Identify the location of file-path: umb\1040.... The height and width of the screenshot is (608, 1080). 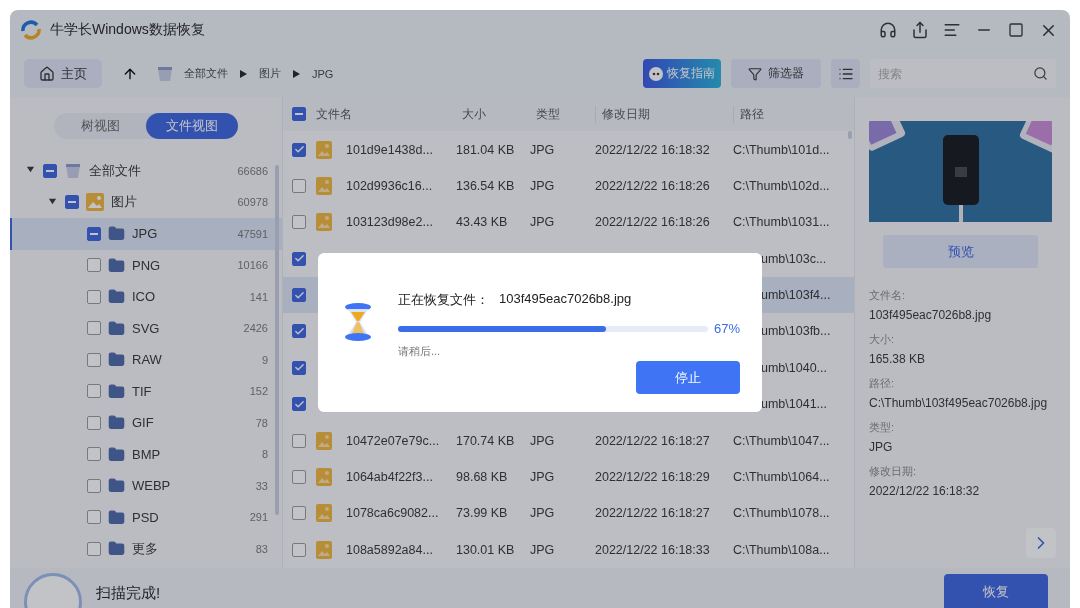
(794, 367).